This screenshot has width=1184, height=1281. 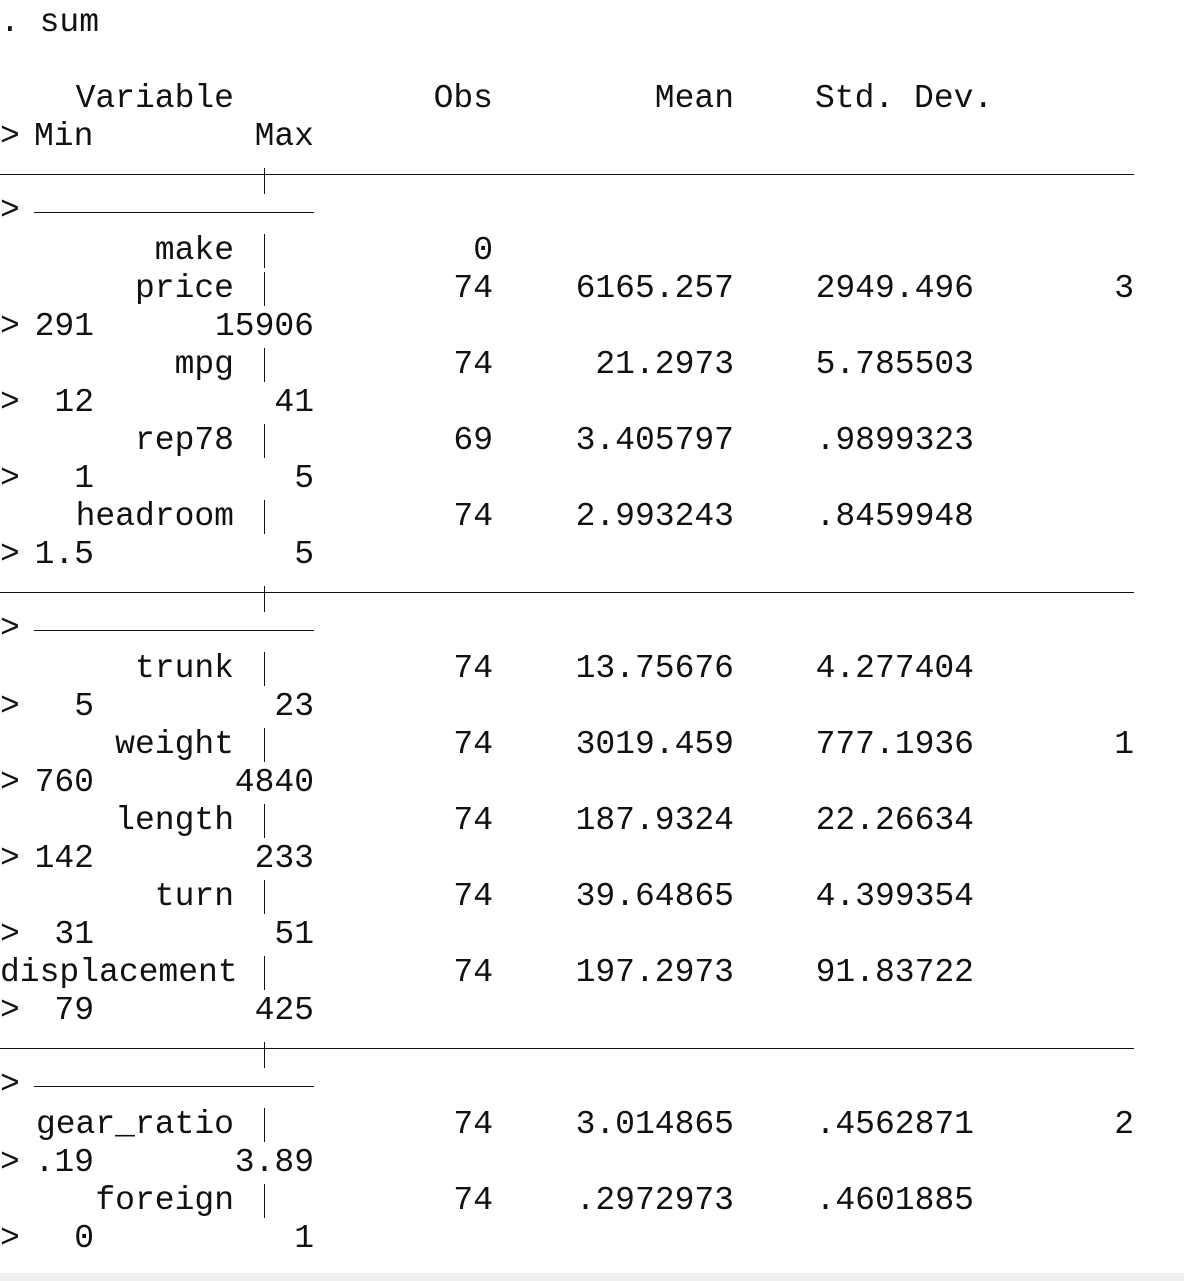 I want to click on row-min: 142, so click(x=64, y=858).